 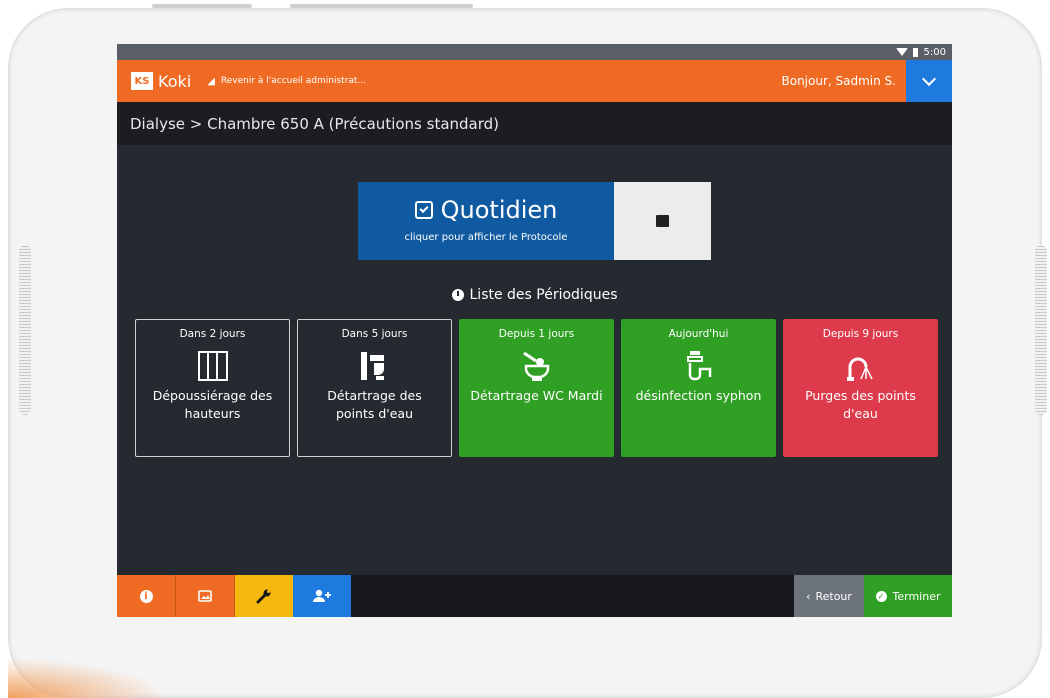 I want to click on user-greeting: Bonjour, Sadmin S., so click(x=839, y=81).